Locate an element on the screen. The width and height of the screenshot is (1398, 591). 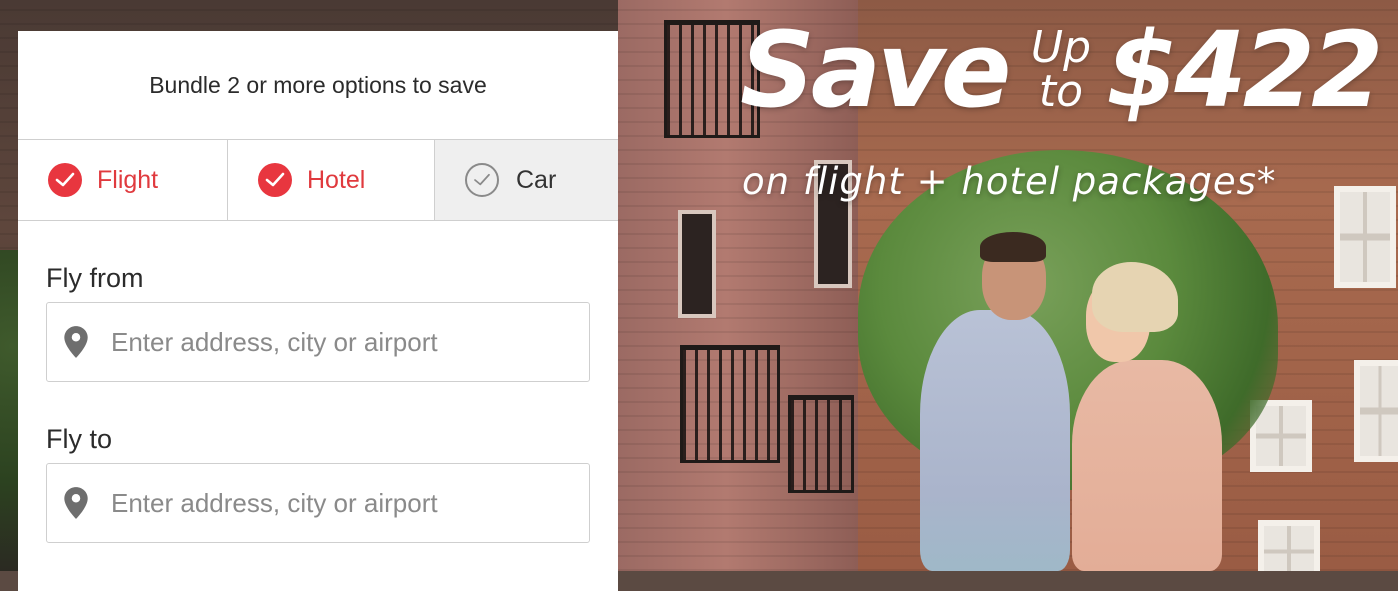
woman-figure is located at coordinates (1147, 465).